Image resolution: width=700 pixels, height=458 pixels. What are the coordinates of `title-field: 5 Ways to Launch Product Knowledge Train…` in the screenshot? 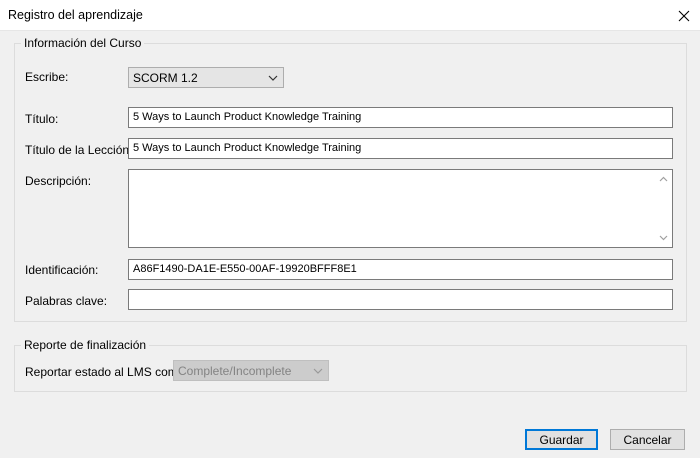 It's located at (400, 117).